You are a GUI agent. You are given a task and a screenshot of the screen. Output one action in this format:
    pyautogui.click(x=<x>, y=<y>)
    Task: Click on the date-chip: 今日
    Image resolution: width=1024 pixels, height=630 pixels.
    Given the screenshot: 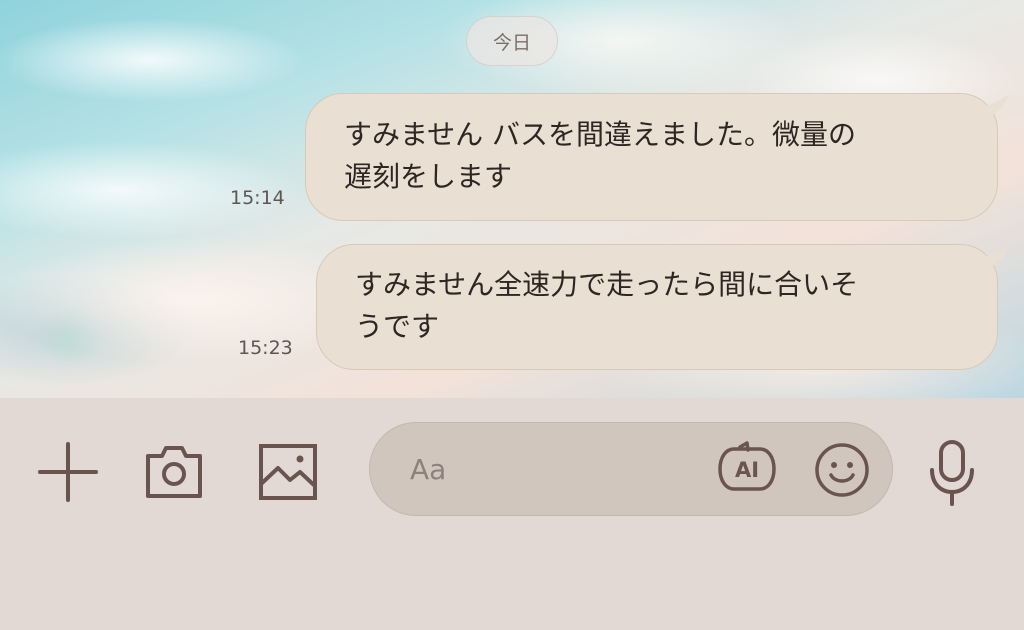 What is the action you would take?
    pyautogui.click(x=512, y=41)
    